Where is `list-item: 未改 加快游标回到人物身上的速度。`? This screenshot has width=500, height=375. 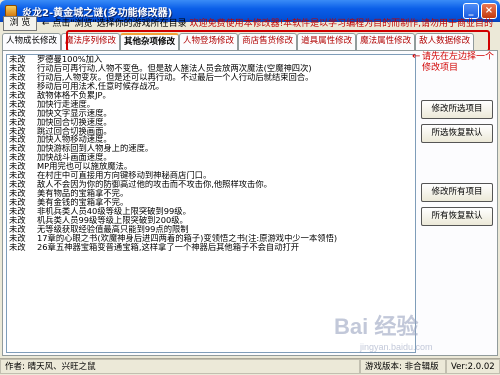
list-item: 未改 加快游标回到人物身上的速度。 is located at coordinates (211, 148).